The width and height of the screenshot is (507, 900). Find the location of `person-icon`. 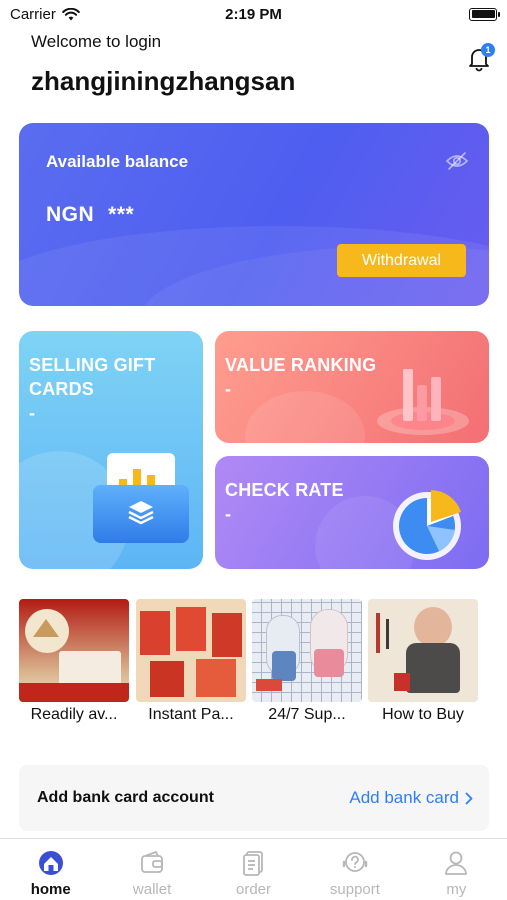

person-icon is located at coordinates (456, 863).